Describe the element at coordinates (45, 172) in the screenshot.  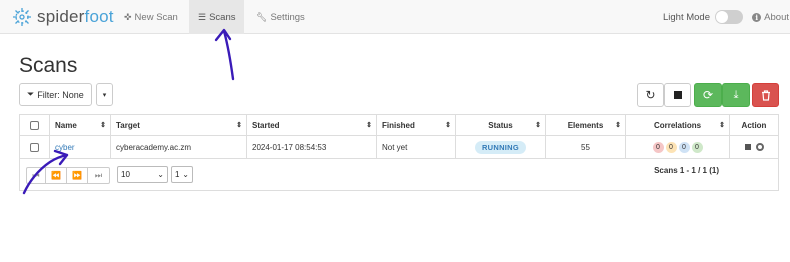
I see `annotation-arrow-cyber` at that location.